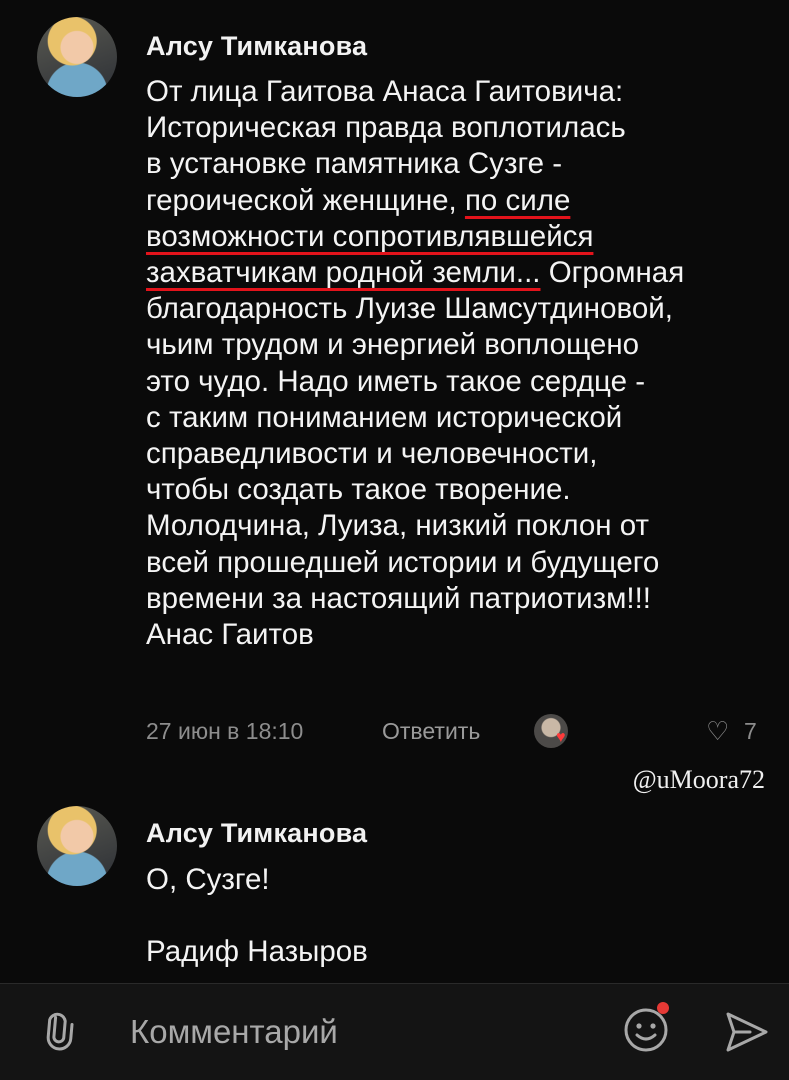  What do you see at coordinates (431, 731) in the screenshot?
I see `reply-button: Ответить` at bounding box center [431, 731].